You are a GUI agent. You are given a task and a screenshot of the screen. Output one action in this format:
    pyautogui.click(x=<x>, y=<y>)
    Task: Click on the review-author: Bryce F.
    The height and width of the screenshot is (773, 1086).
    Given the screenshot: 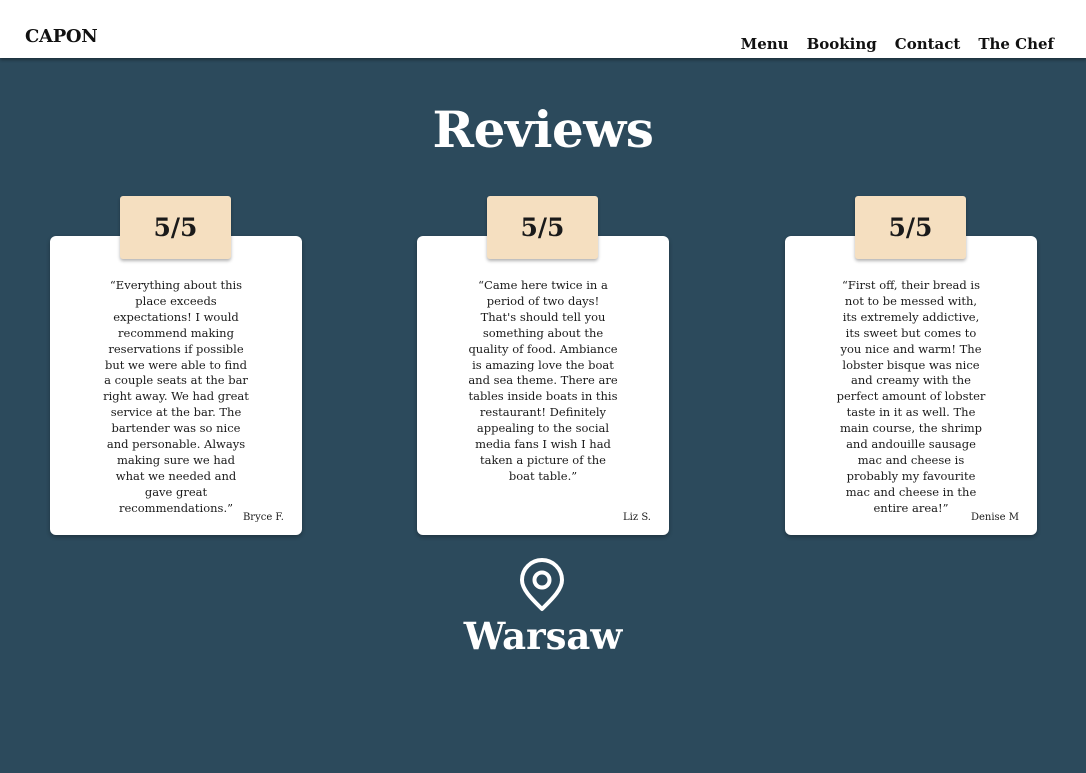 What is the action you would take?
    pyautogui.click(x=263, y=517)
    